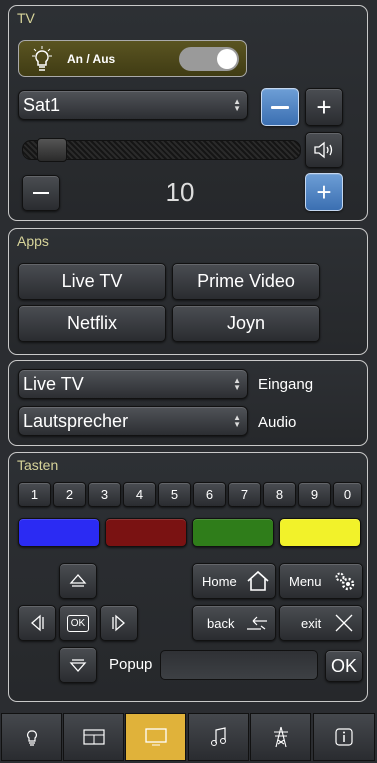 The image size is (377, 763). I want to click on tab-info, so click(344, 737).